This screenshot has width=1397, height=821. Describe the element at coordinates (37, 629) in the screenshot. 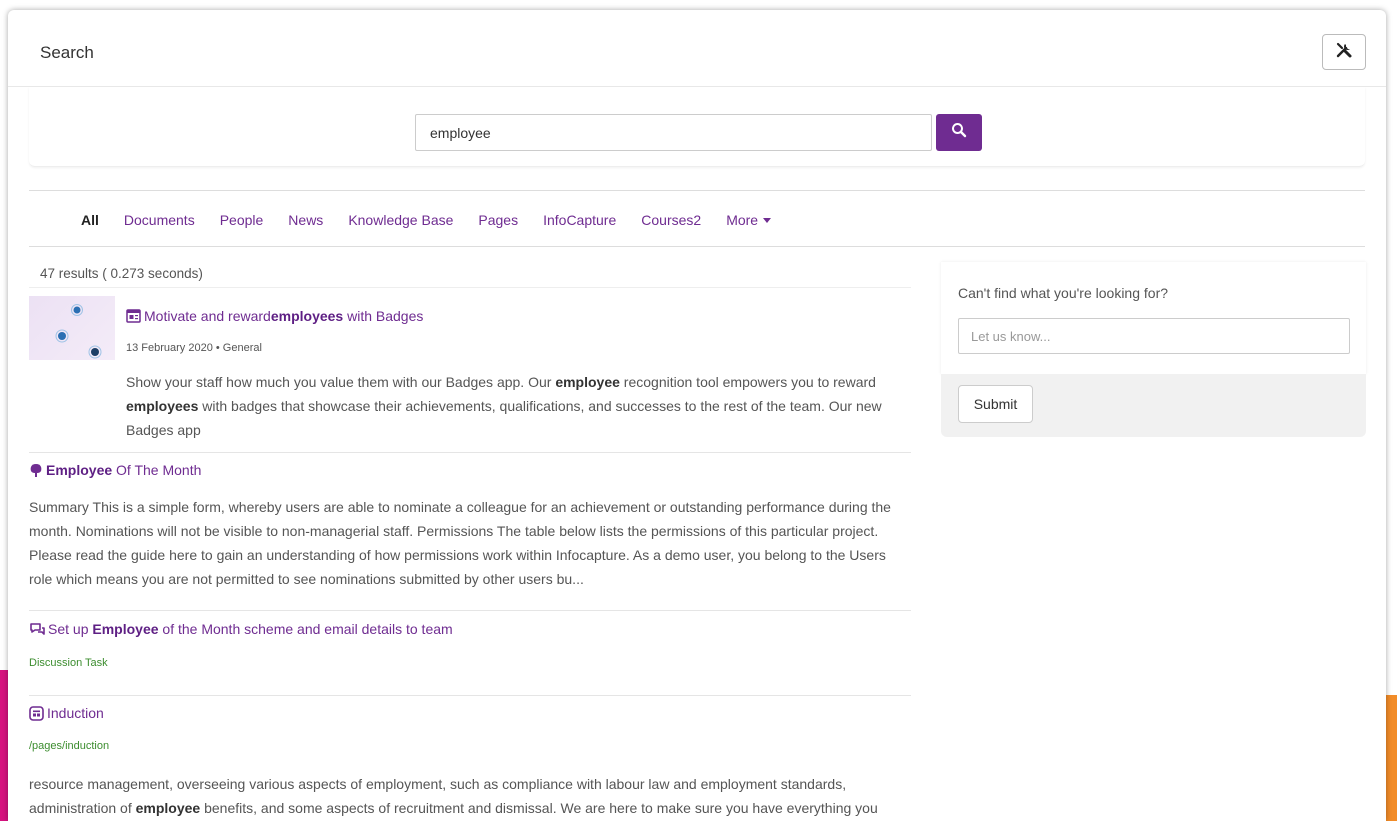

I see `discussion-icon` at that location.